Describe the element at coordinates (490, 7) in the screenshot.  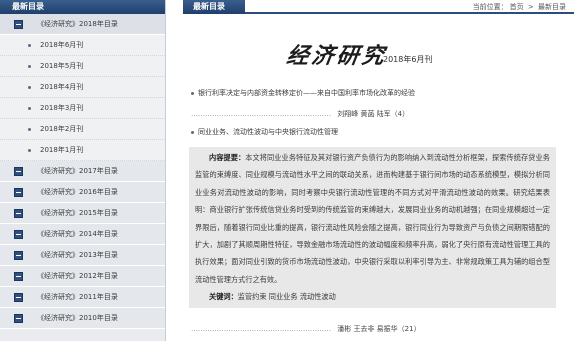
I see `breadcrumb-prefix: 当前位置：` at that location.